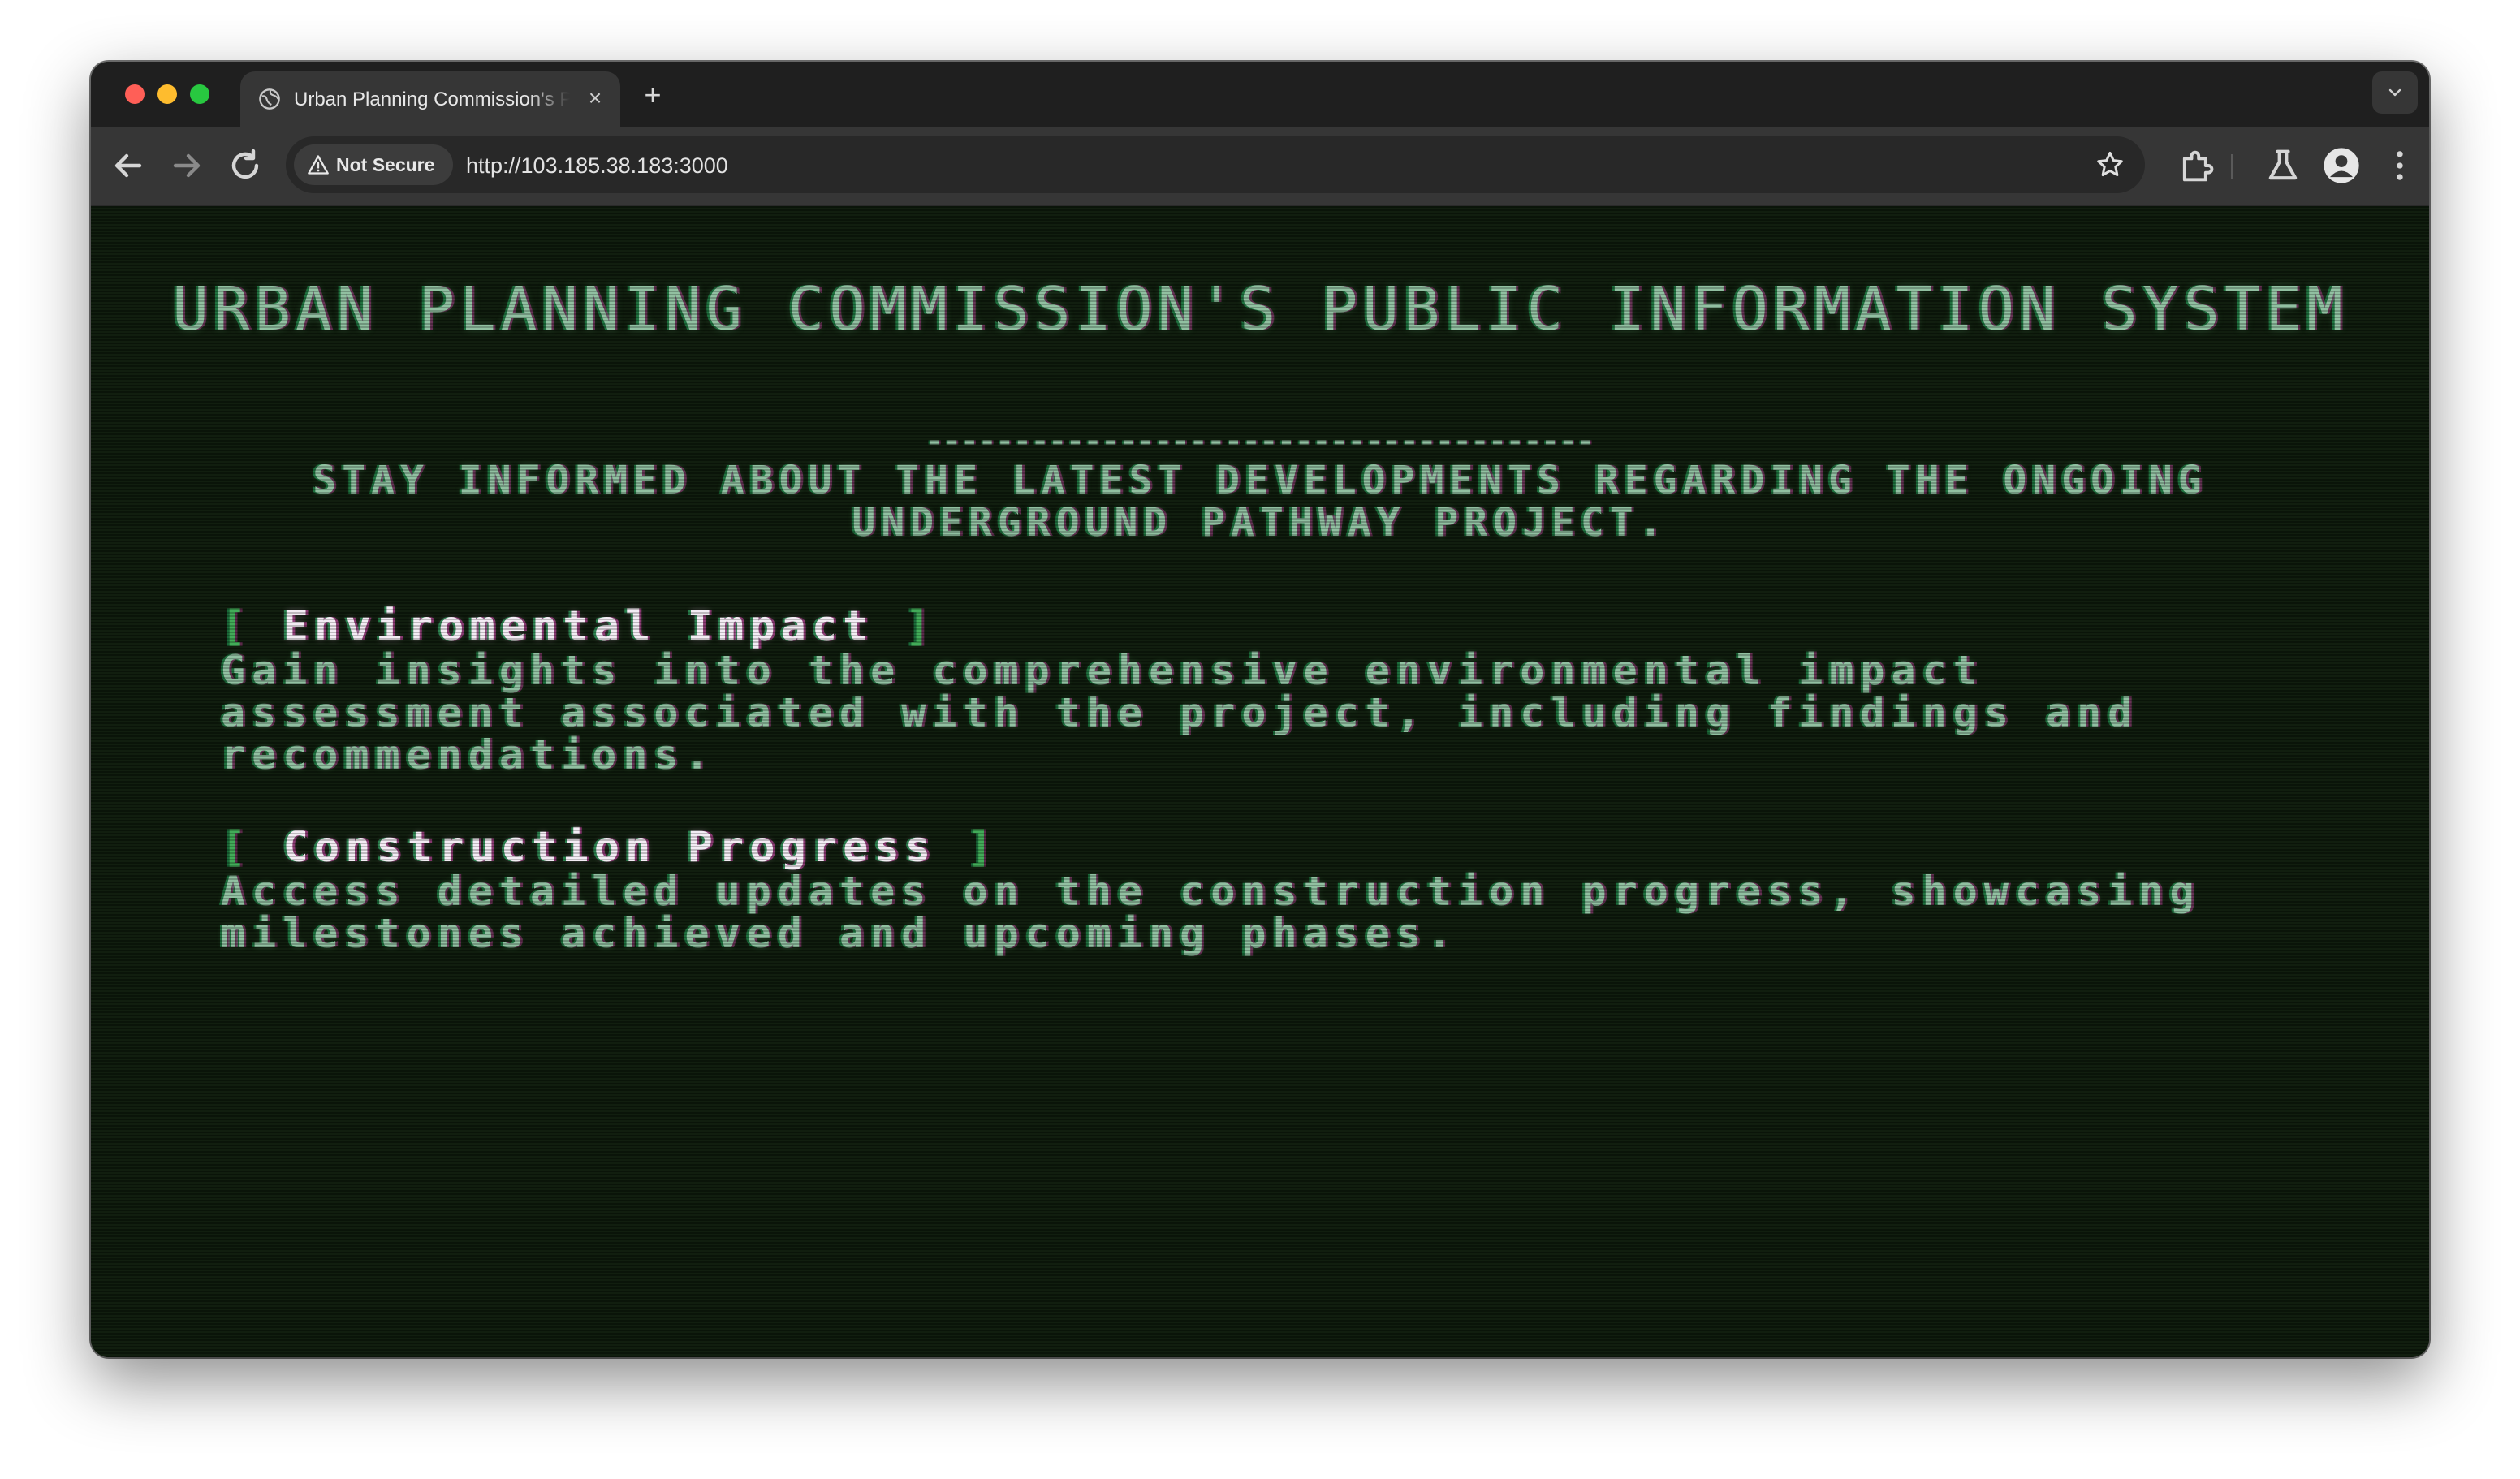 This screenshot has height=1479, width=2520. I want to click on new-tab-button: +, so click(652, 96).